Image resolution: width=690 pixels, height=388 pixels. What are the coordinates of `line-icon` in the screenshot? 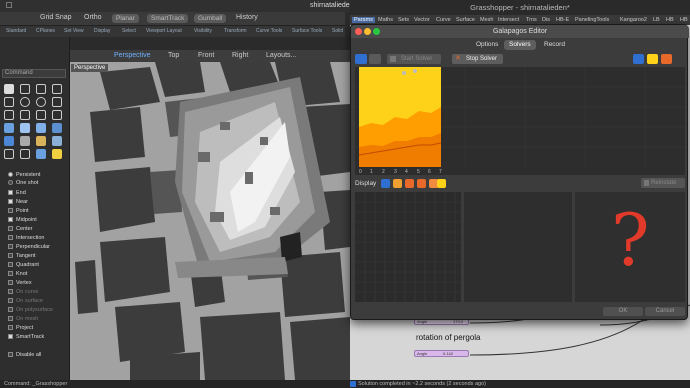 It's located at (41, 89).